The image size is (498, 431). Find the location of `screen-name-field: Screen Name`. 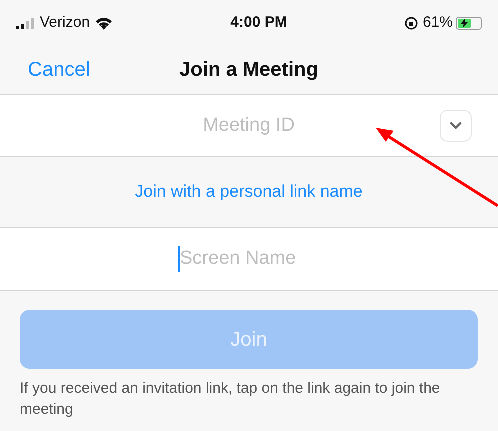

screen-name-field: Screen Name is located at coordinates (250, 259).